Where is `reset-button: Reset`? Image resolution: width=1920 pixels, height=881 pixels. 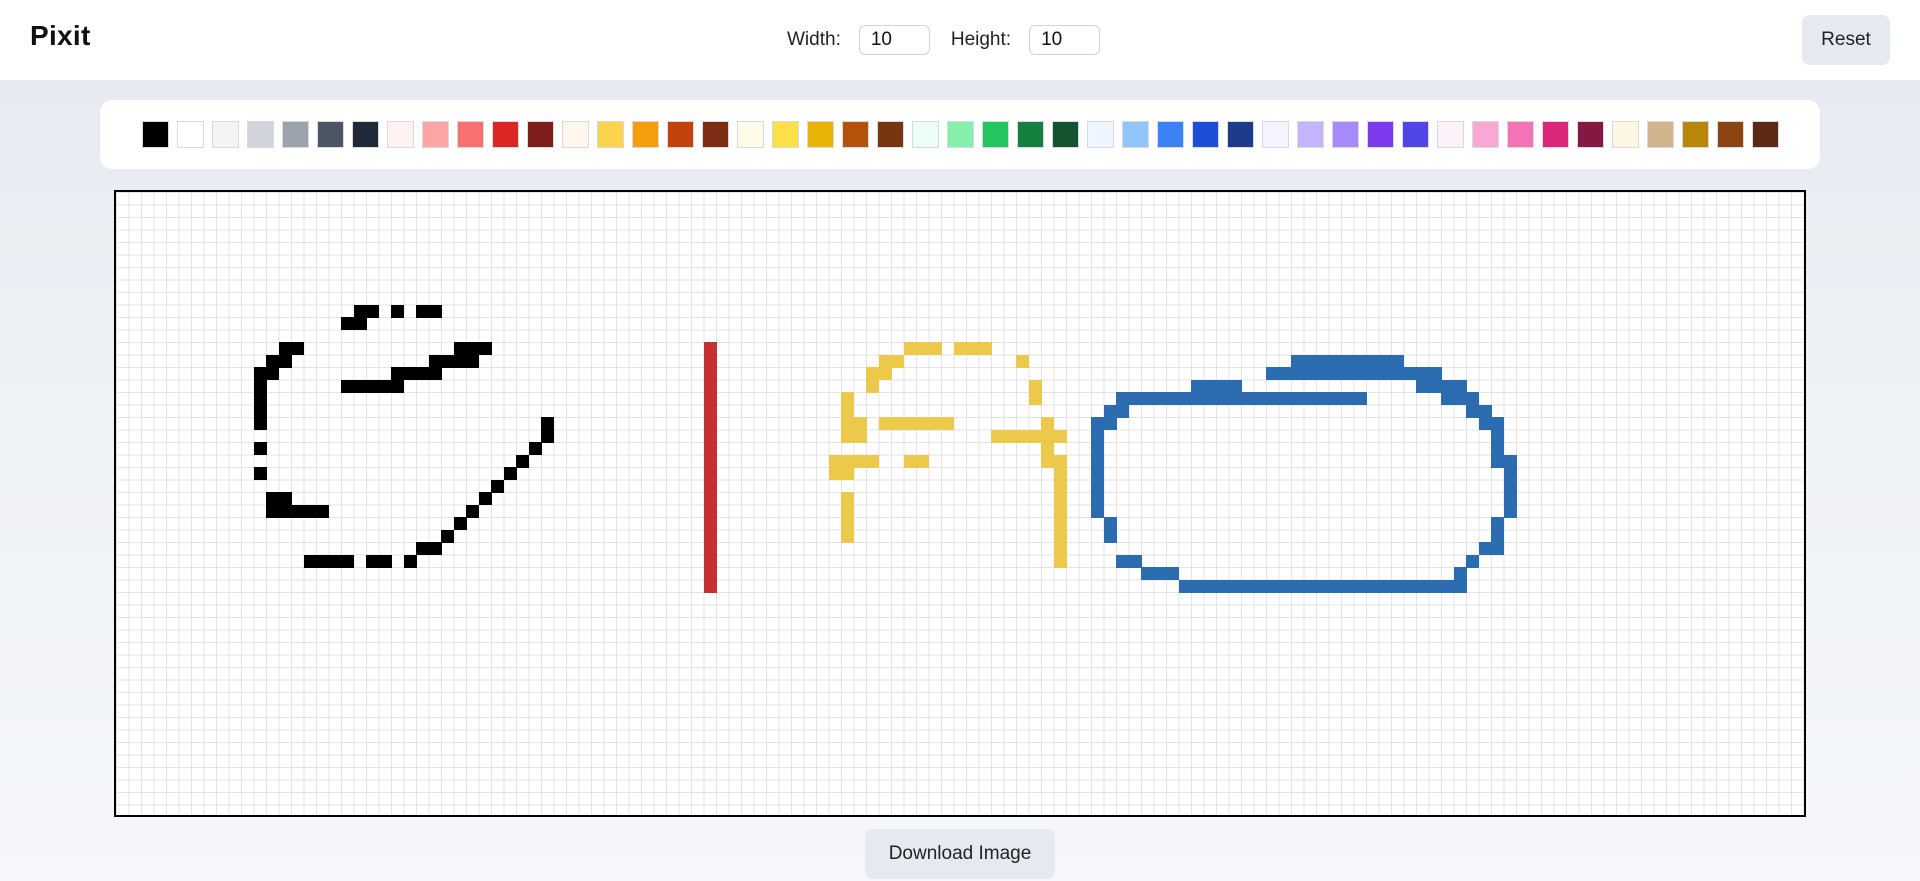
reset-button: Reset is located at coordinates (1846, 40).